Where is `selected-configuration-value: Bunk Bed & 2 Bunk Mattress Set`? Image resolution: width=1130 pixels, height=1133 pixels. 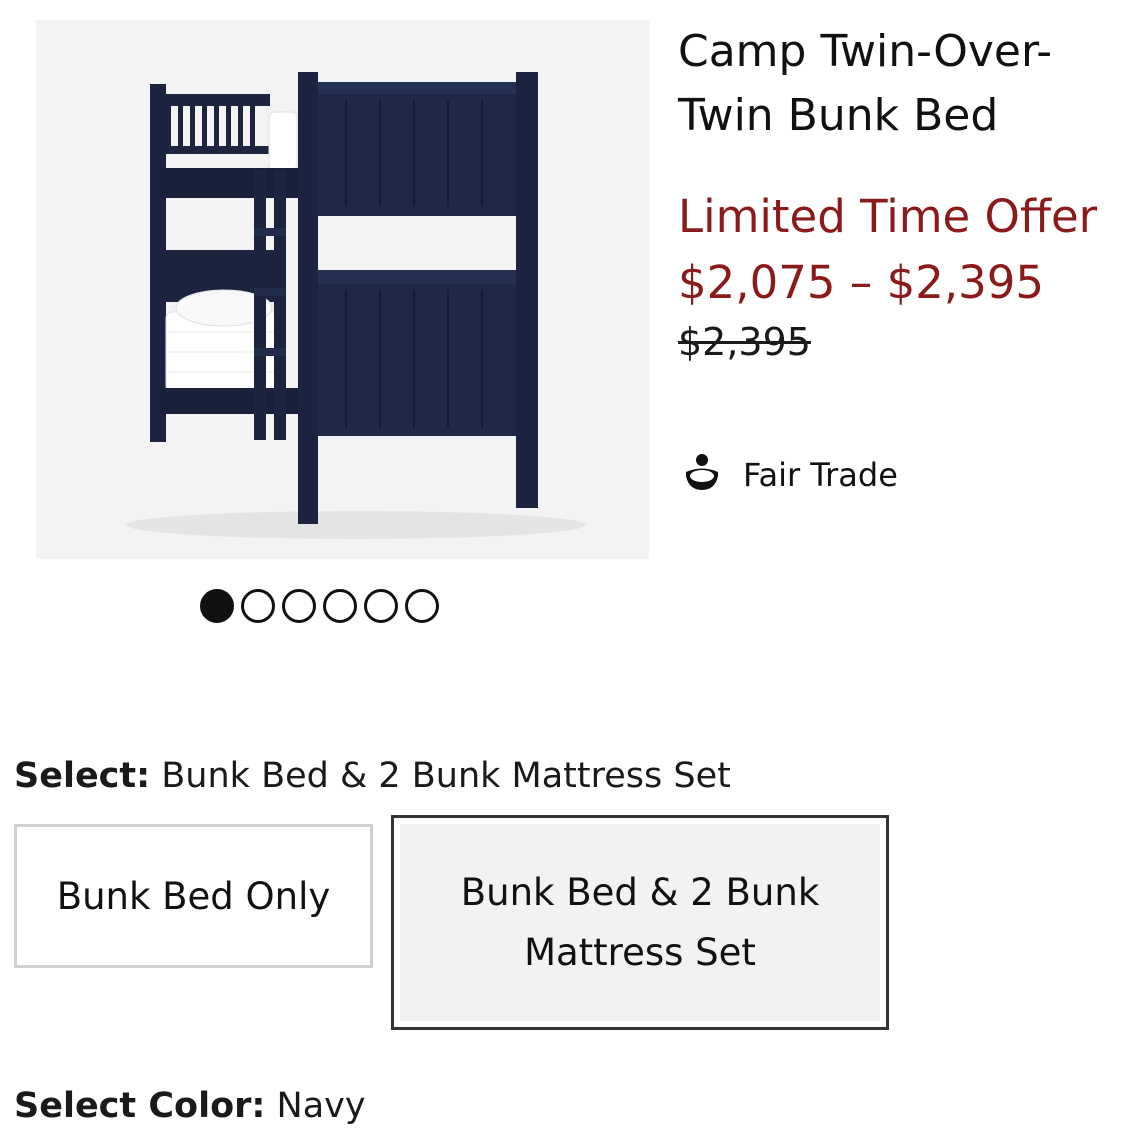
selected-configuration-value: Bunk Bed & 2 Bunk Mattress Set is located at coordinates (446, 776).